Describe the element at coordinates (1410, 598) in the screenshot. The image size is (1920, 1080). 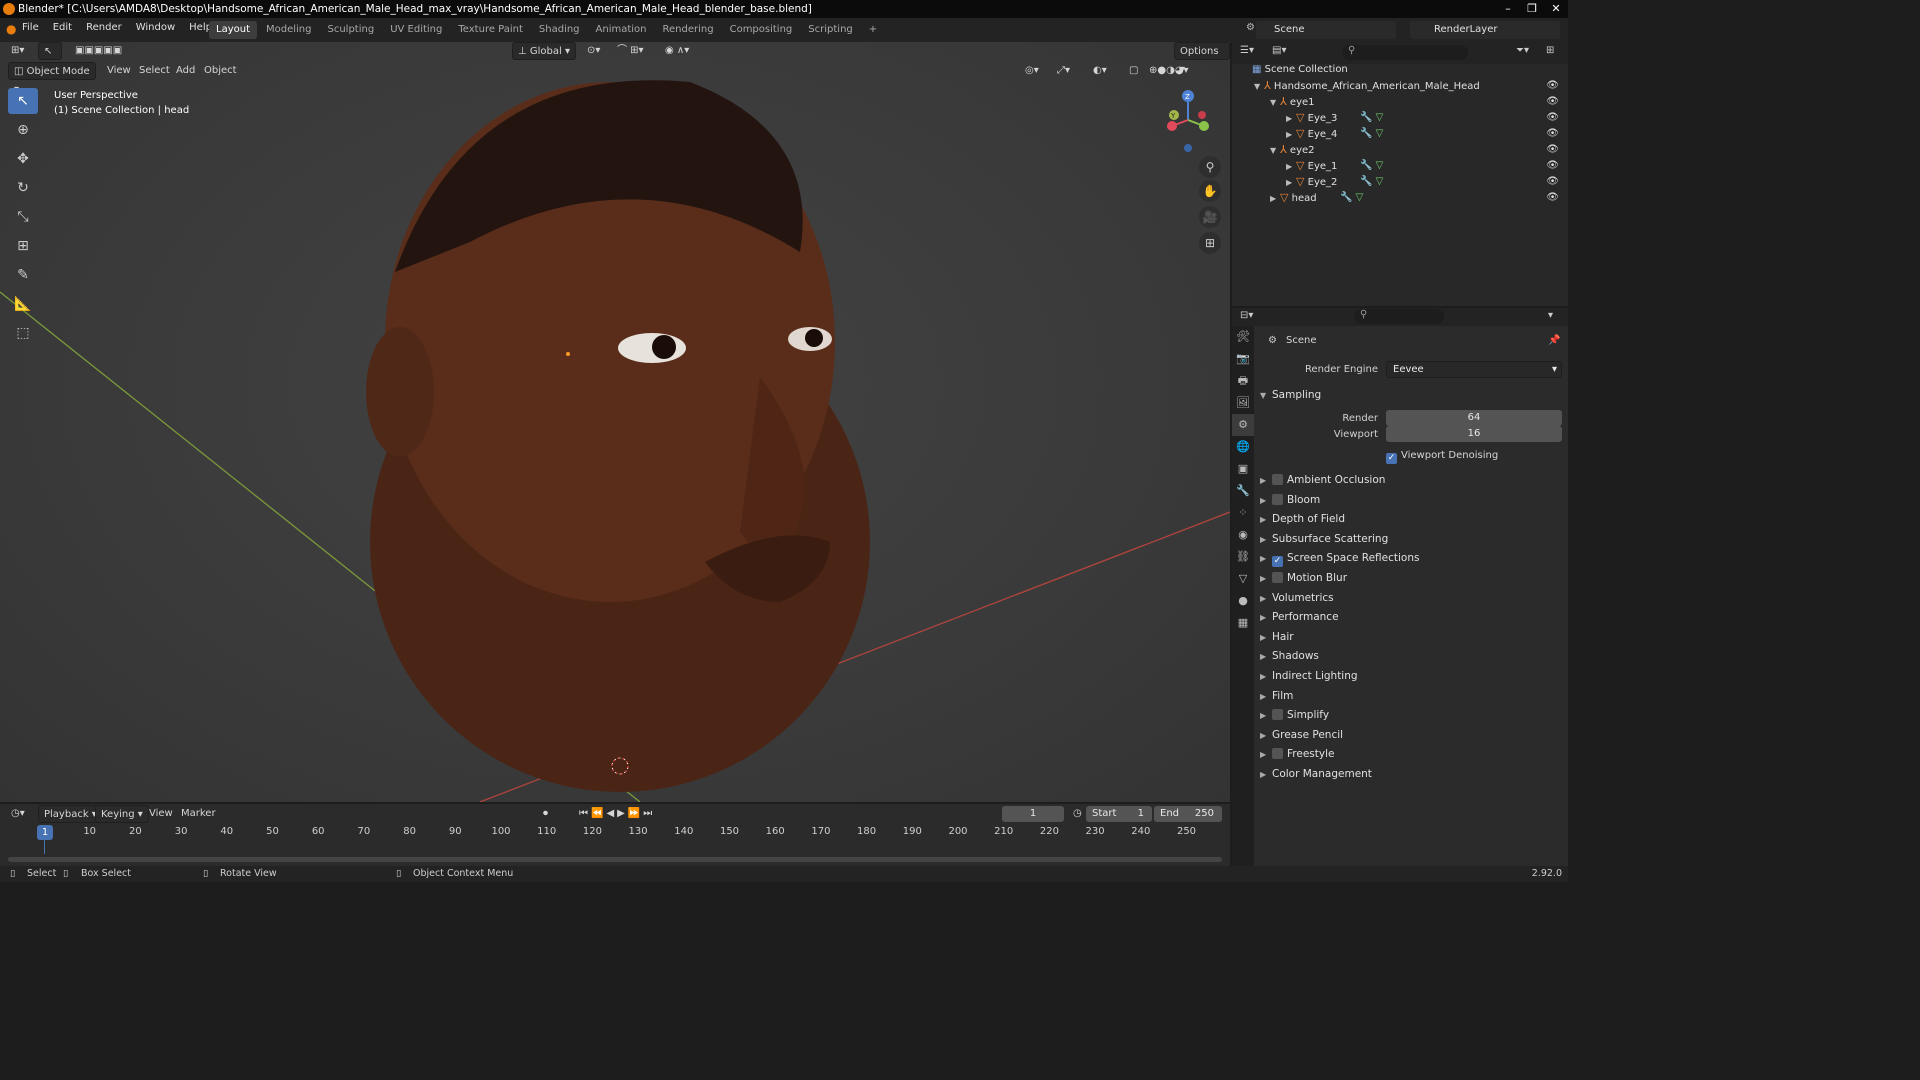
I see `panel-volumetrics: ▶ Volumetrics` at that location.